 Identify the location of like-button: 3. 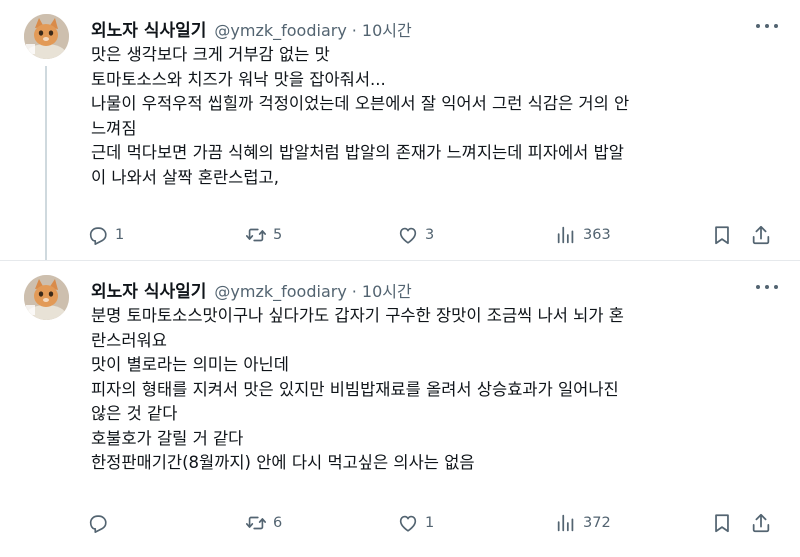
(415, 235).